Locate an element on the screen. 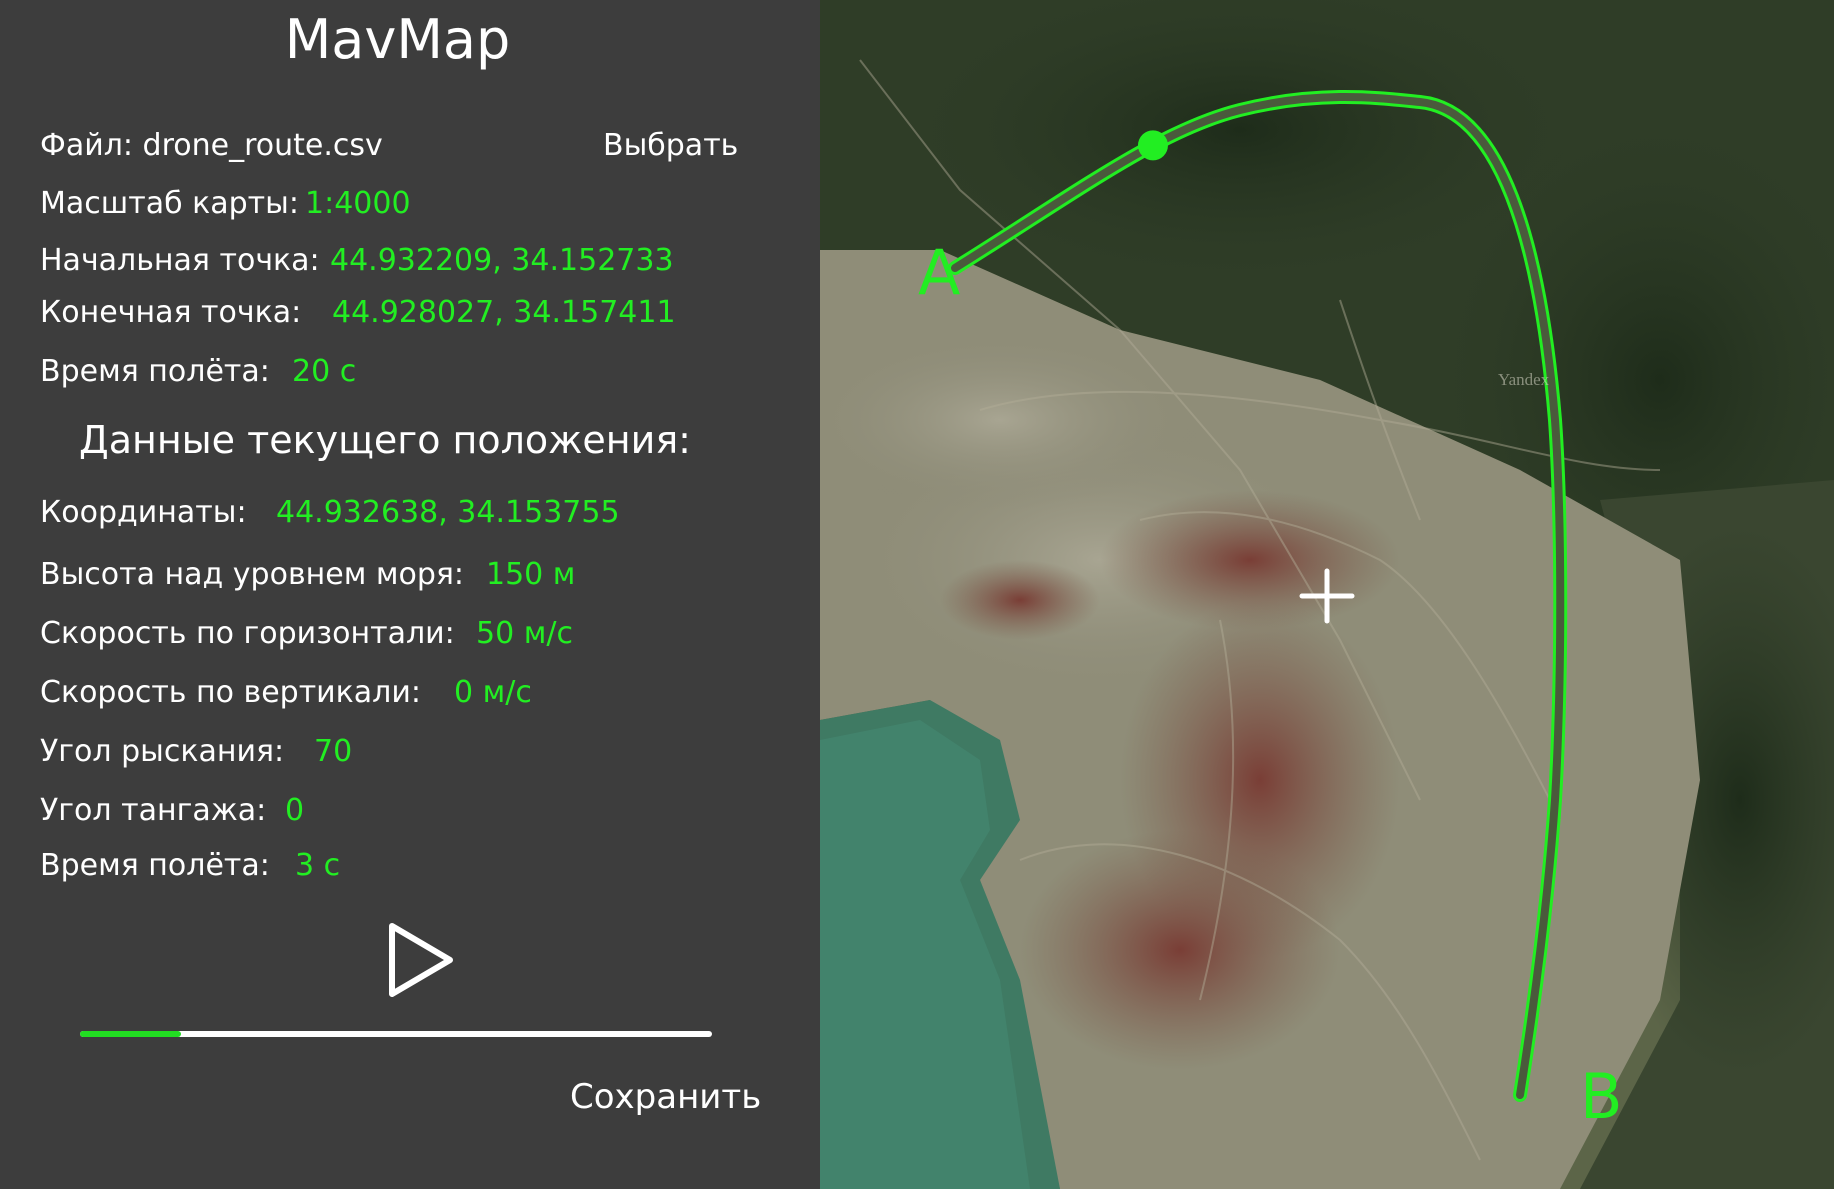  drone-position-marker is located at coordinates (1152, 145).